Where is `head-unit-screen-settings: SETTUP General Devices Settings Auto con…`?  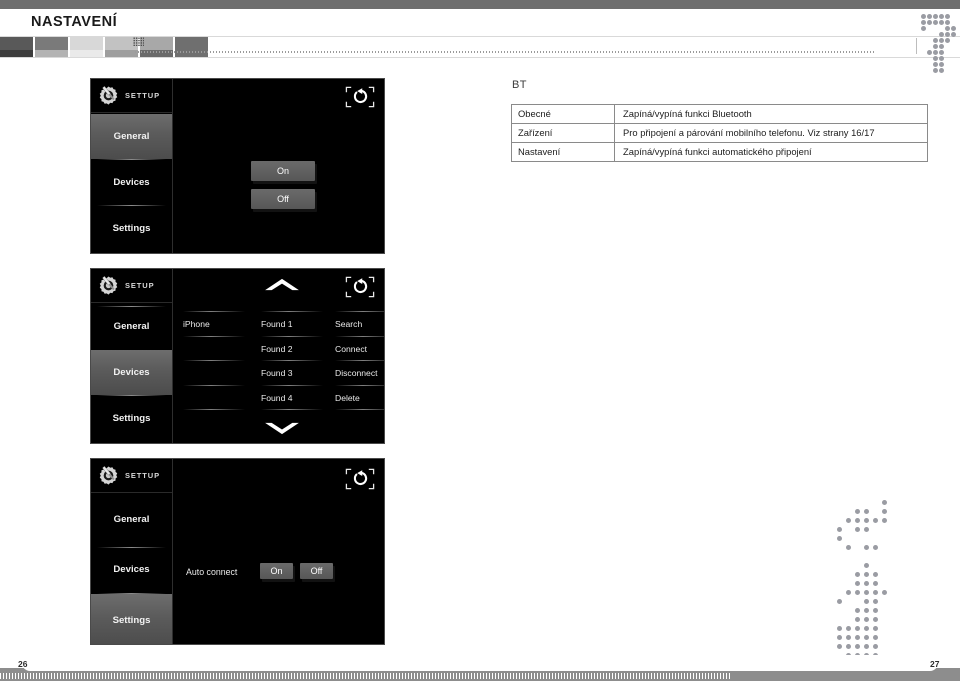
head-unit-screen-settings: SETTUP General Devices Settings Auto con… is located at coordinates (237, 551).